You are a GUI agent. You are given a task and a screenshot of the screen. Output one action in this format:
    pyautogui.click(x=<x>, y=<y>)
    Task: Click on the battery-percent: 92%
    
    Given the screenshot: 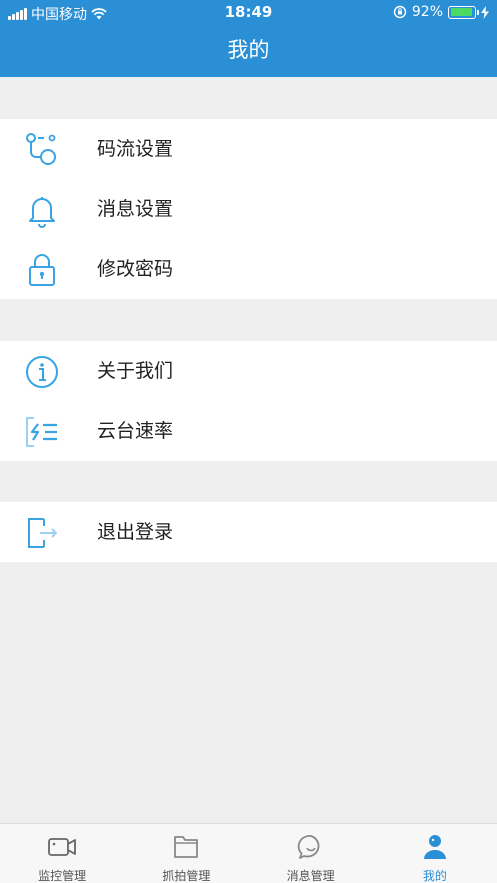 What is the action you would take?
    pyautogui.click(x=427, y=12)
    